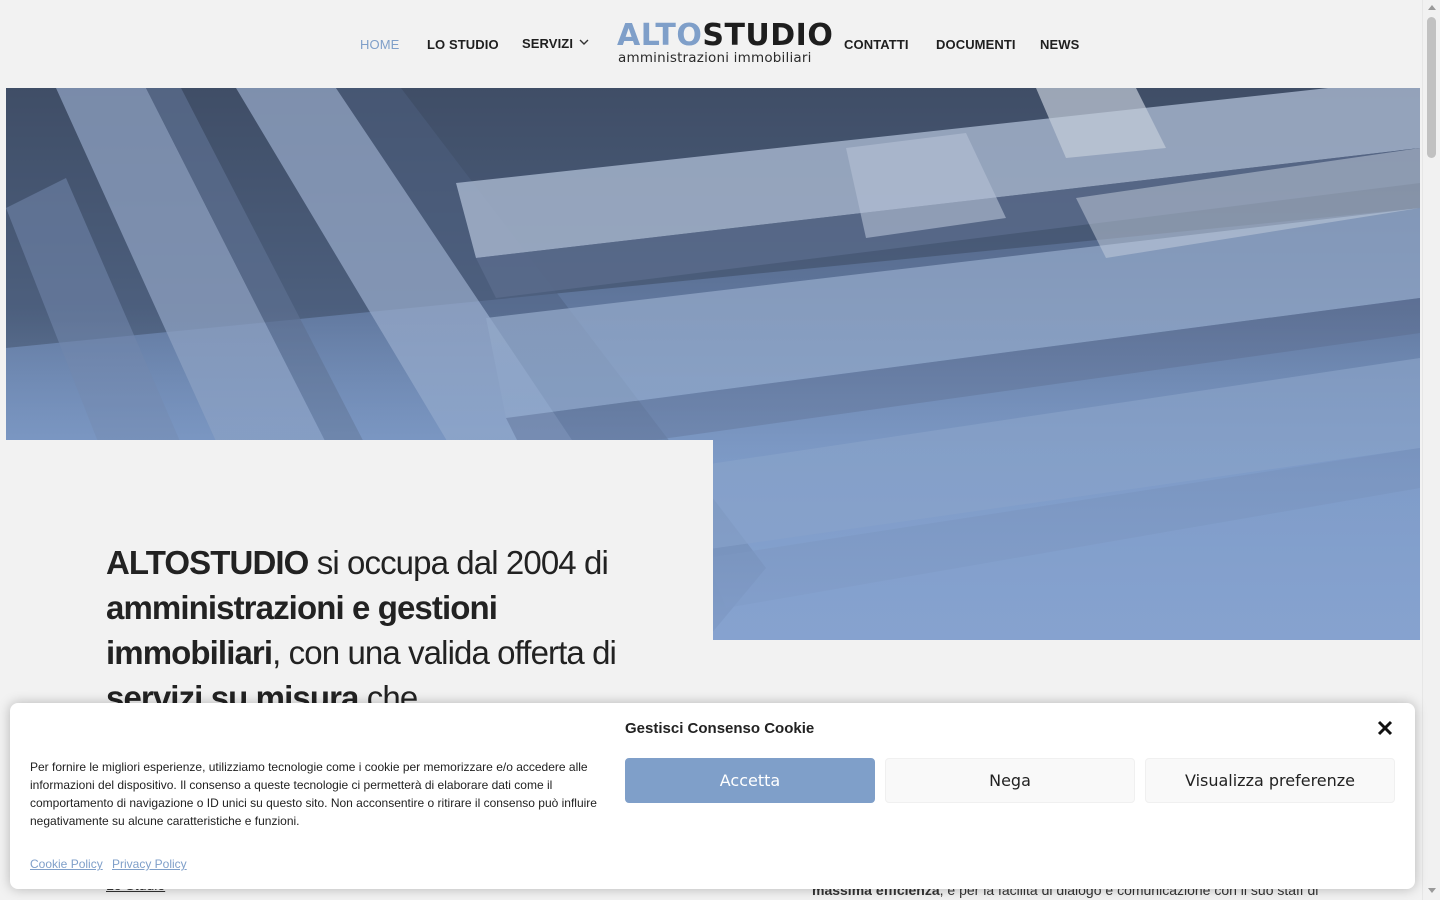 The image size is (1440, 900). What do you see at coordinates (547, 43) in the screenshot?
I see `nav-servizi: SERVIZI` at bounding box center [547, 43].